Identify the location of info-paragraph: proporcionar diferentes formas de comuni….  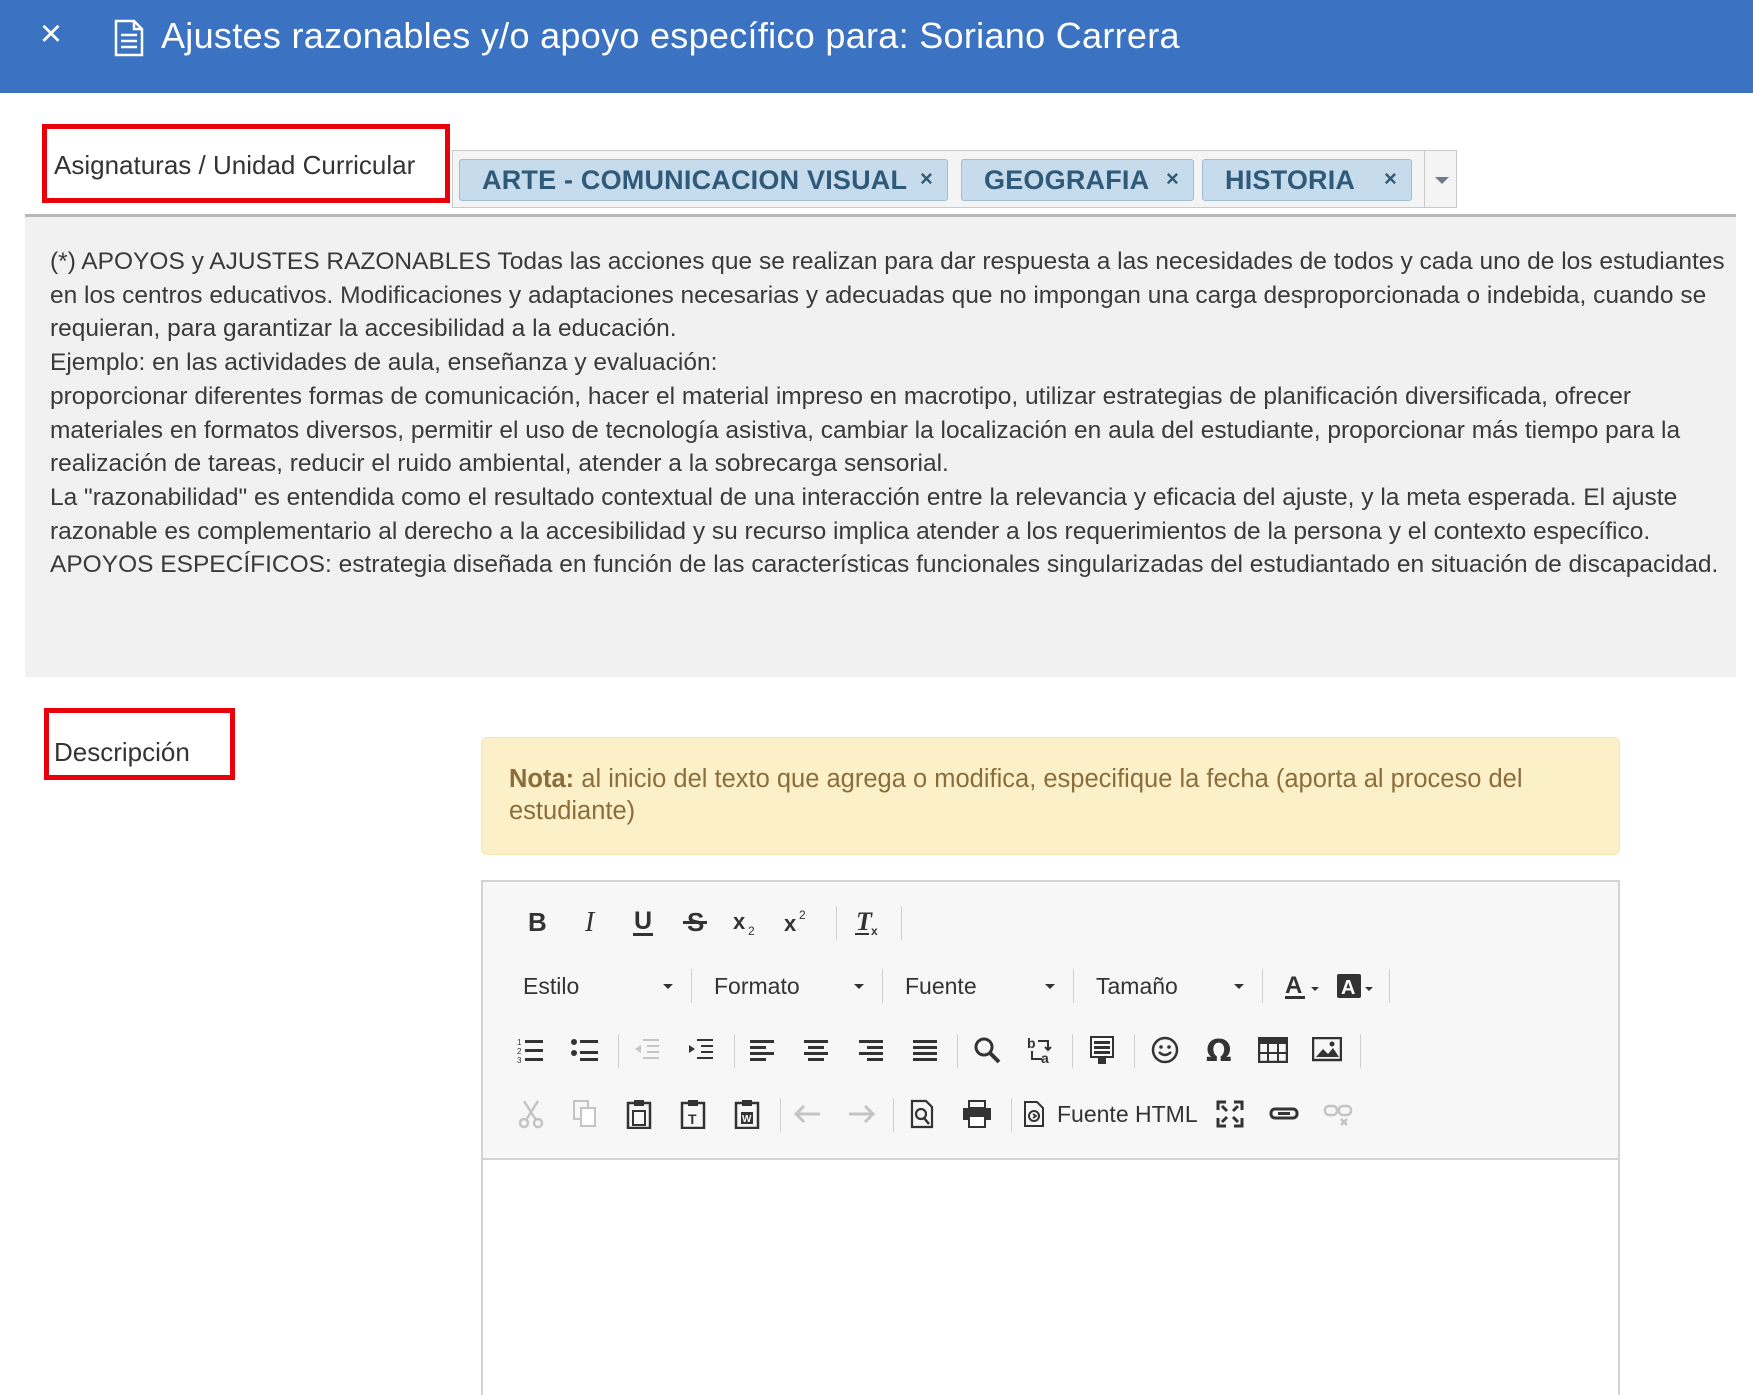
(865, 430).